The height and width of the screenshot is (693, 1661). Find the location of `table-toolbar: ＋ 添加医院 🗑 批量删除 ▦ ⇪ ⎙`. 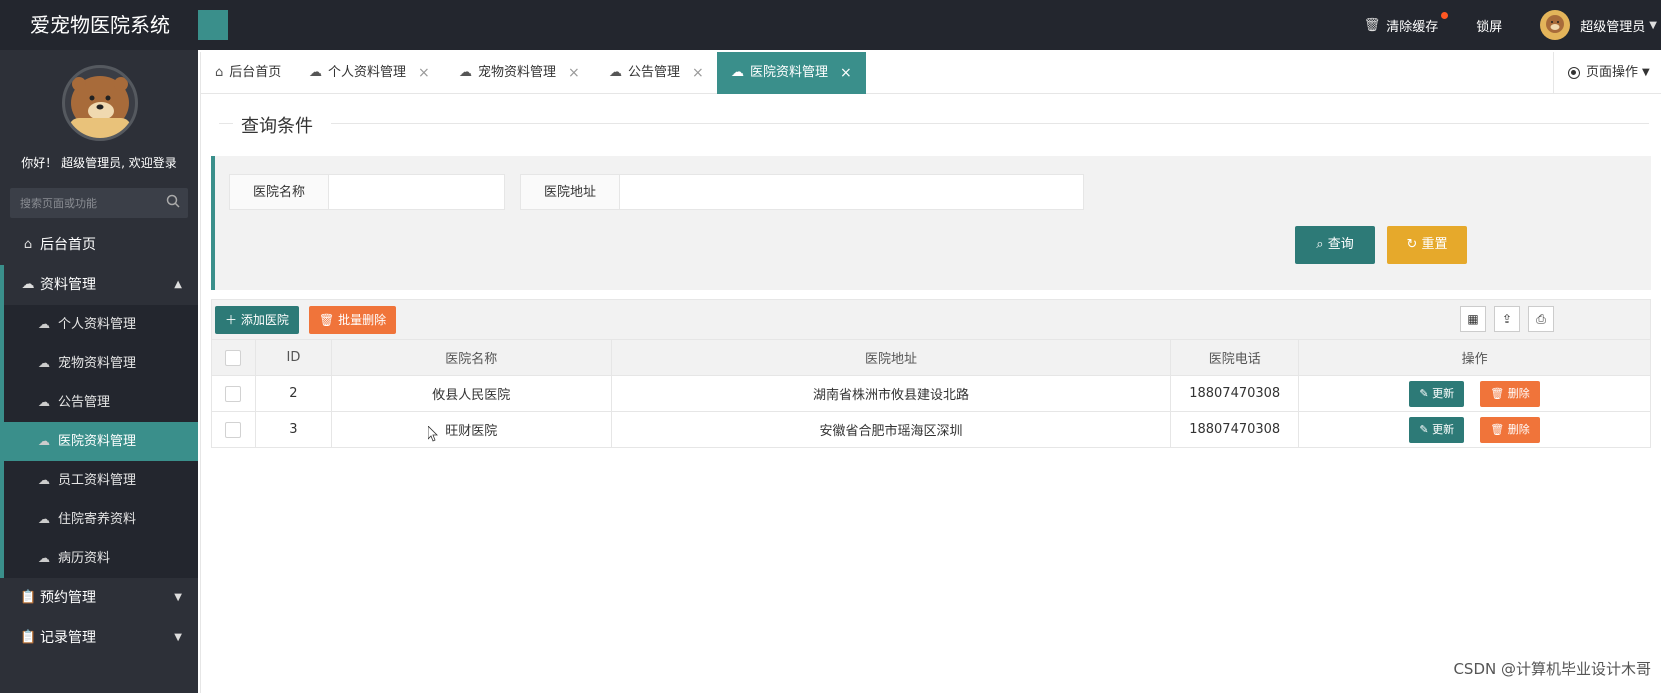

table-toolbar: ＋ 添加医院 🗑 批量删除 ▦ ⇪ ⎙ is located at coordinates (931, 319).